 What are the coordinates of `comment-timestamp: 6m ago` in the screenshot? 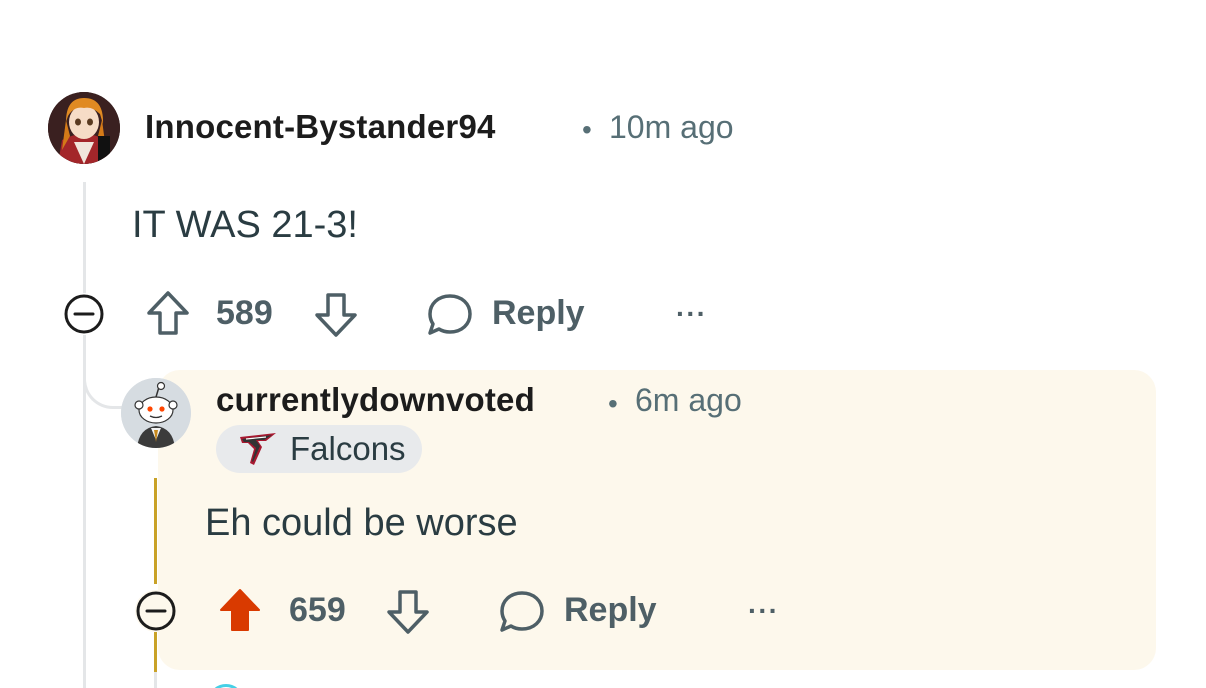 It's located at (688, 400).